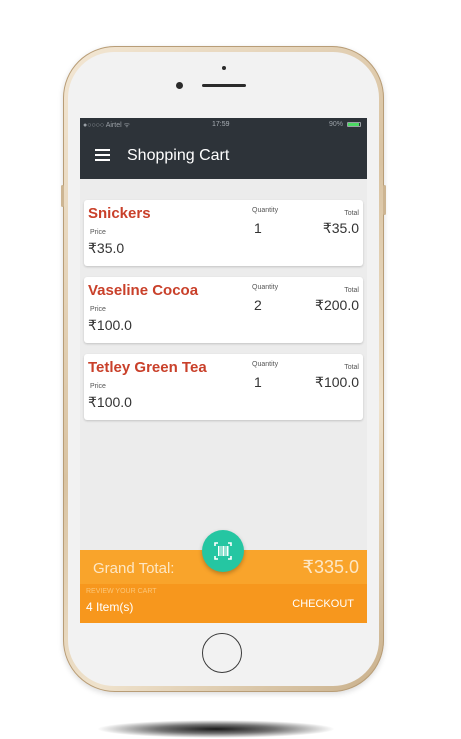 The height and width of the screenshot is (739, 461). Describe the element at coordinates (337, 382) in the screenshot. I see `item-total: ₹100.0` at that location.